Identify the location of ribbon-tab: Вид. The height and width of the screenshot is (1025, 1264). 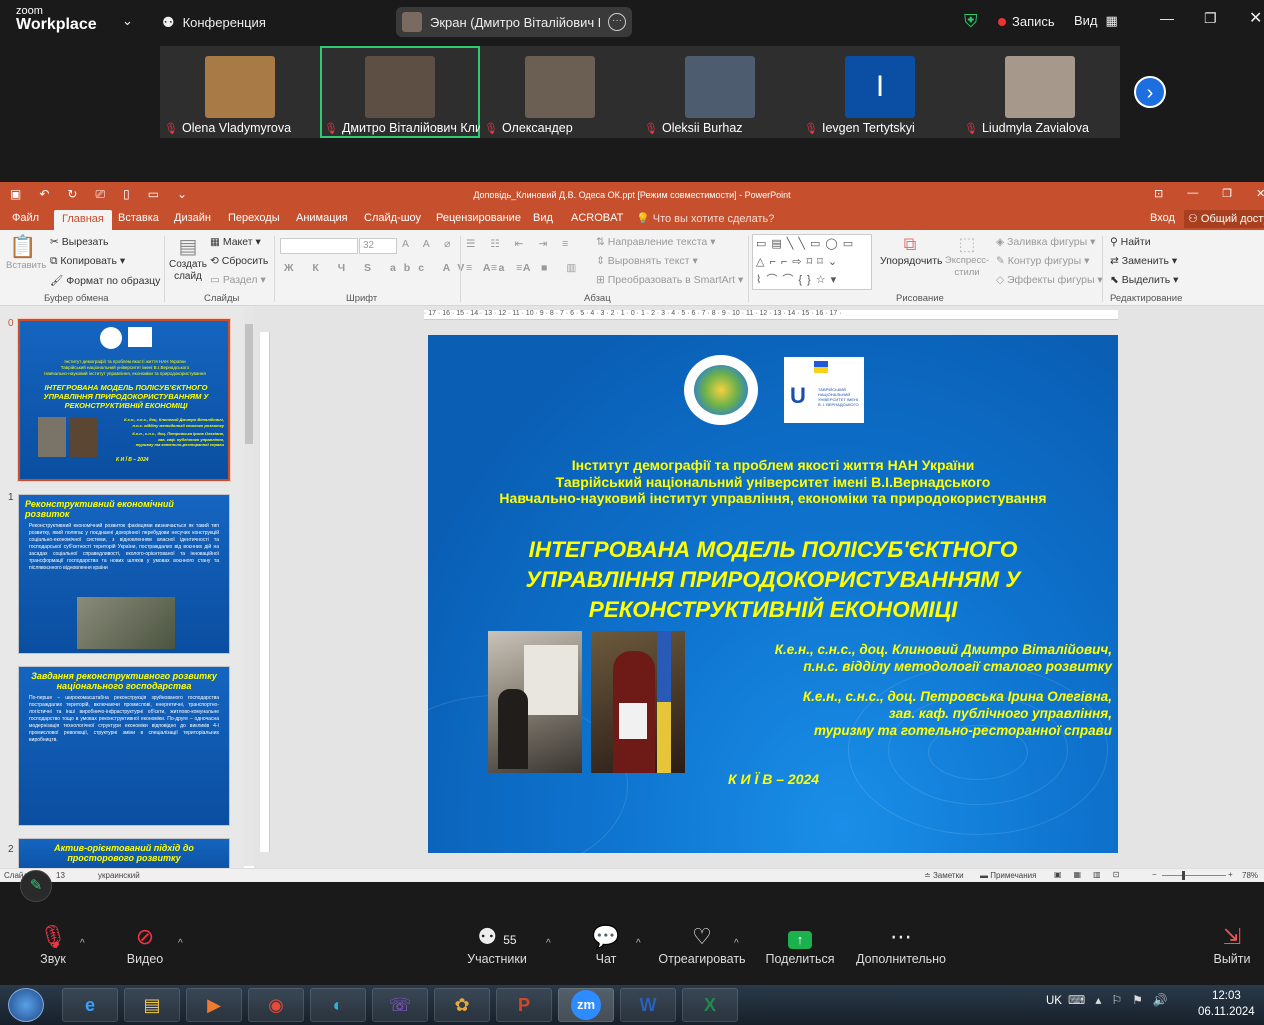
(543, 218).